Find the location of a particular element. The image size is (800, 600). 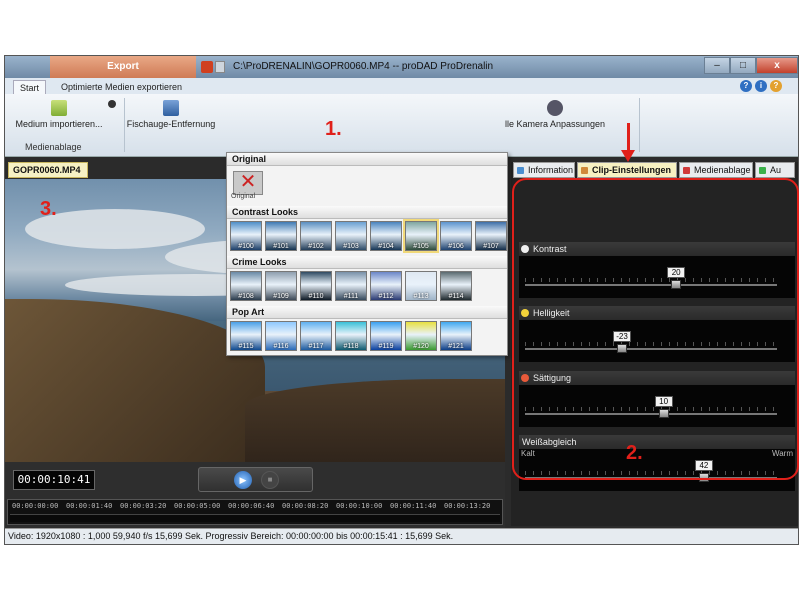

look-thumbnail: #109 is located at coordinates (281, 286).